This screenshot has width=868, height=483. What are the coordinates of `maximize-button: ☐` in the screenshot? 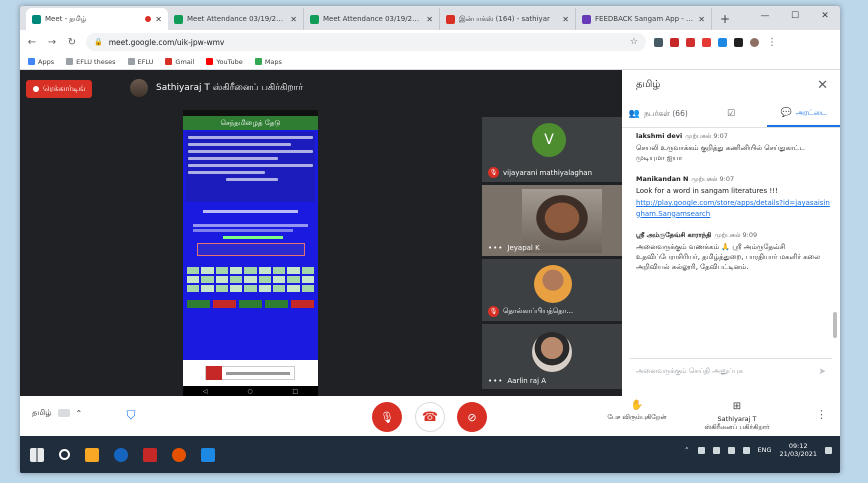 It's located at (795, 16).